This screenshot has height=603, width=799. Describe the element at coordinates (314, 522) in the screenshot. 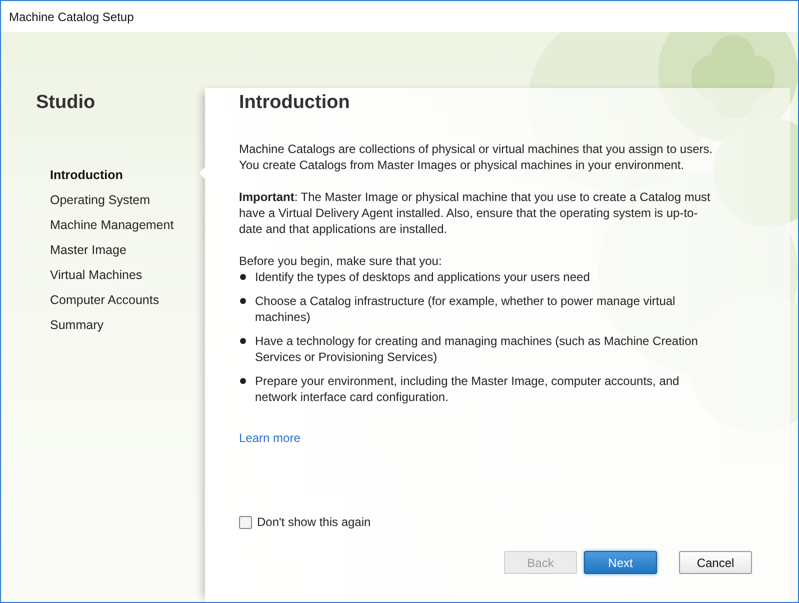

I see `checkbox-label: Don't show this again` at that location.